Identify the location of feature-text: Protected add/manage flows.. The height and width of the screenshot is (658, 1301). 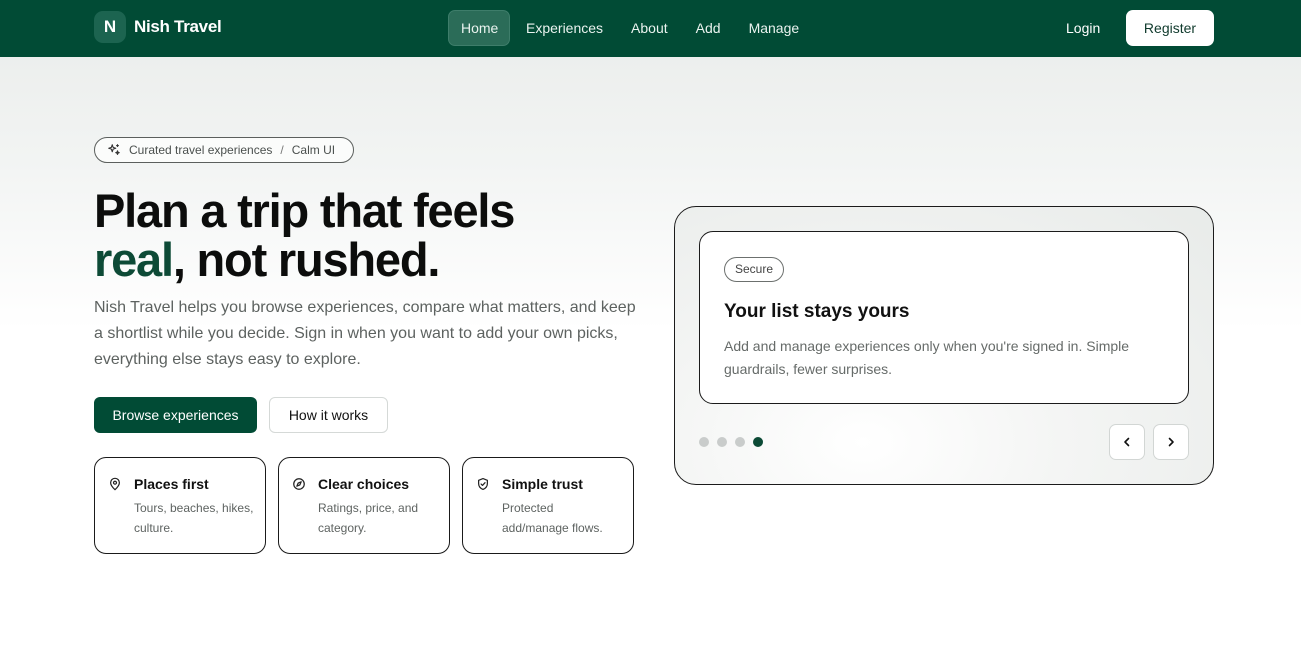
(552, 518).